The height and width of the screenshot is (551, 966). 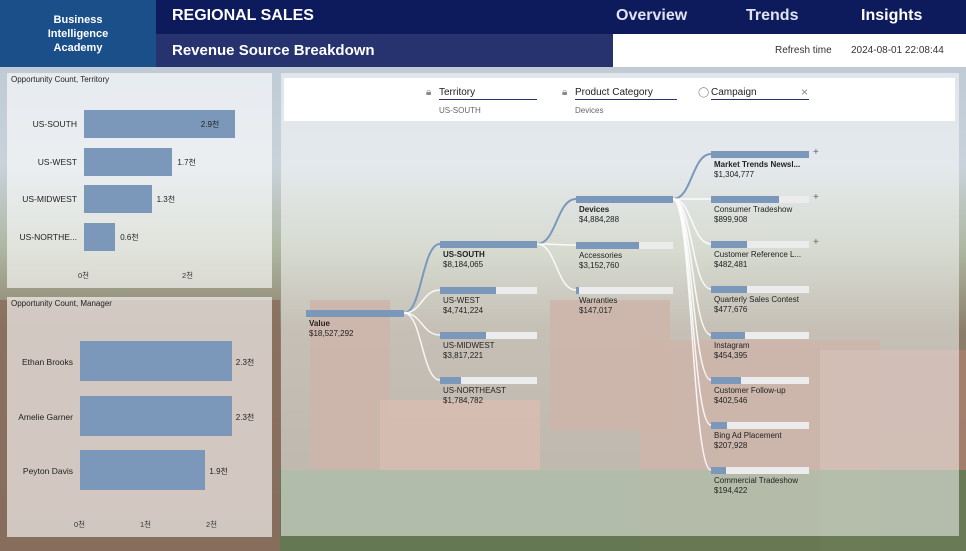 What do you see at coordinates (731, 264) in the screenshot?
I see `node-value: $482,481` at bounding box center [731, 264].